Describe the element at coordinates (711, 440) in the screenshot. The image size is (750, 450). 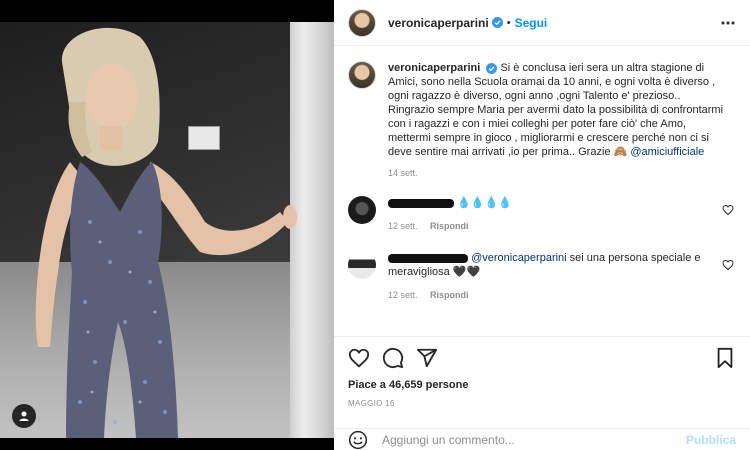
I see `publish-button: Pubblica` at that location.